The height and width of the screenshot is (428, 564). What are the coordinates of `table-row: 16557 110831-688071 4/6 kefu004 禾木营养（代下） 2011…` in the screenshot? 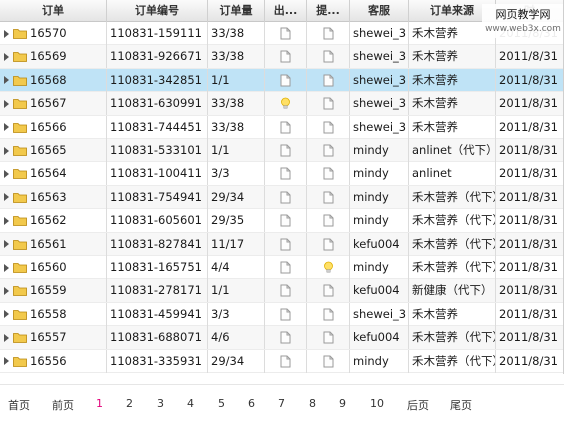 It's located at (281, 338).